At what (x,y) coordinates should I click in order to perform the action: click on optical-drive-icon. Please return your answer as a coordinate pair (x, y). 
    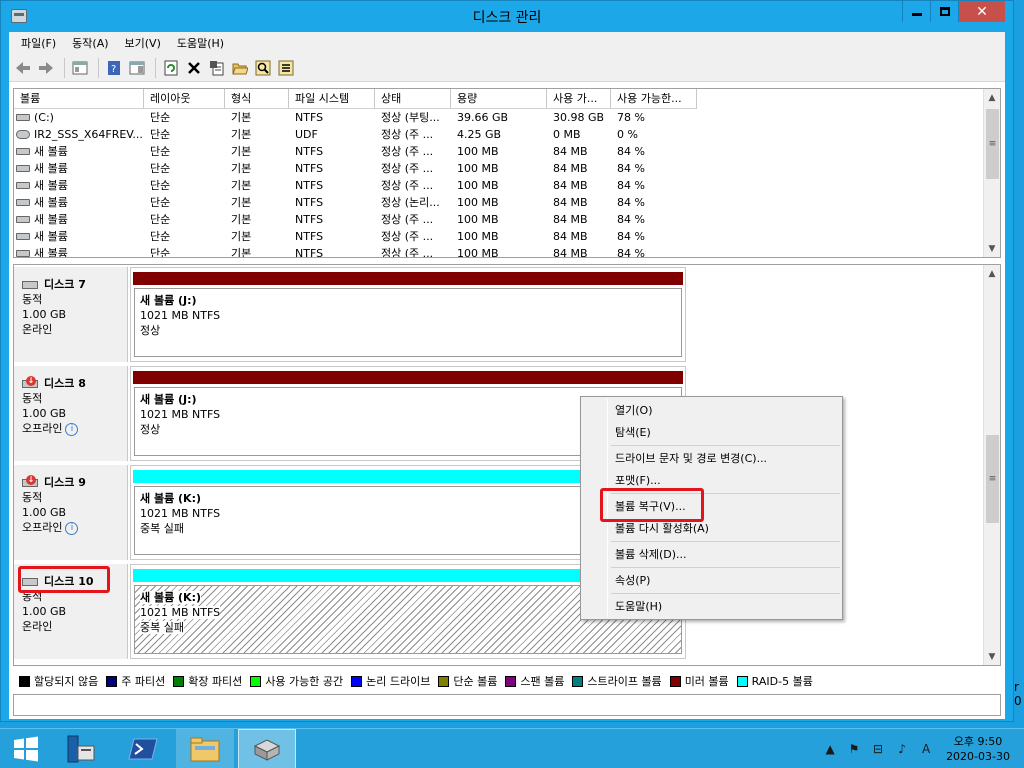
    Looking at the image, I should click on (23, 134).